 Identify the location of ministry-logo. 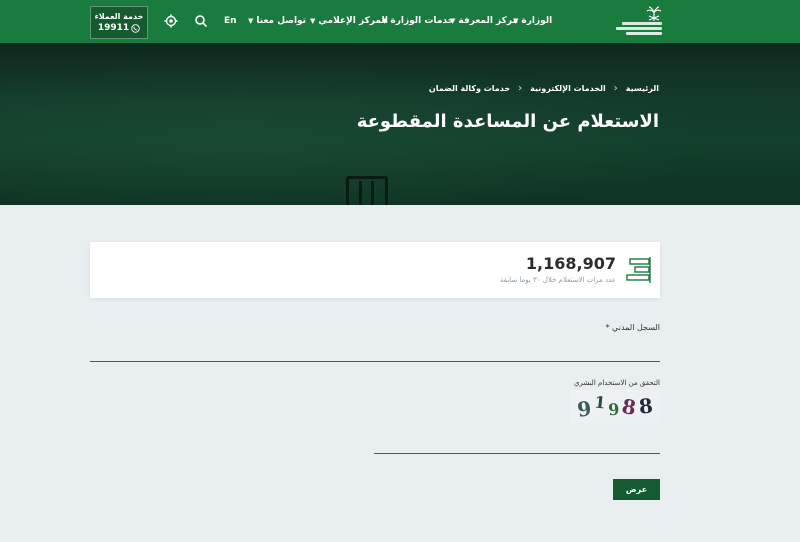
(638, 23).